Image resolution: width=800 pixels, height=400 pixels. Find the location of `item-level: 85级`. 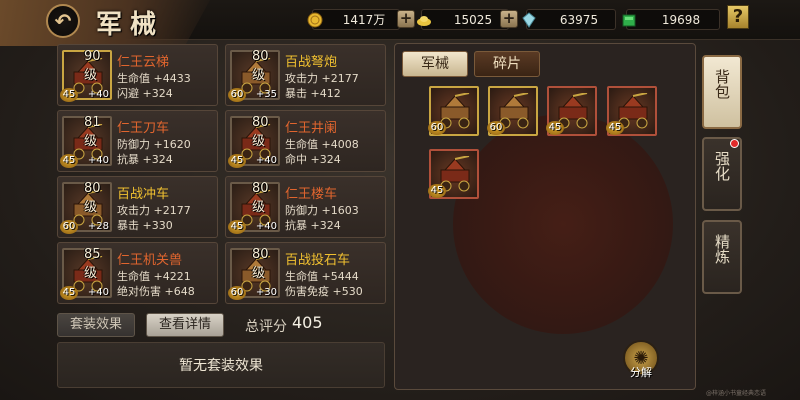

item-level: 85级 is located at coordinates (92, 264).